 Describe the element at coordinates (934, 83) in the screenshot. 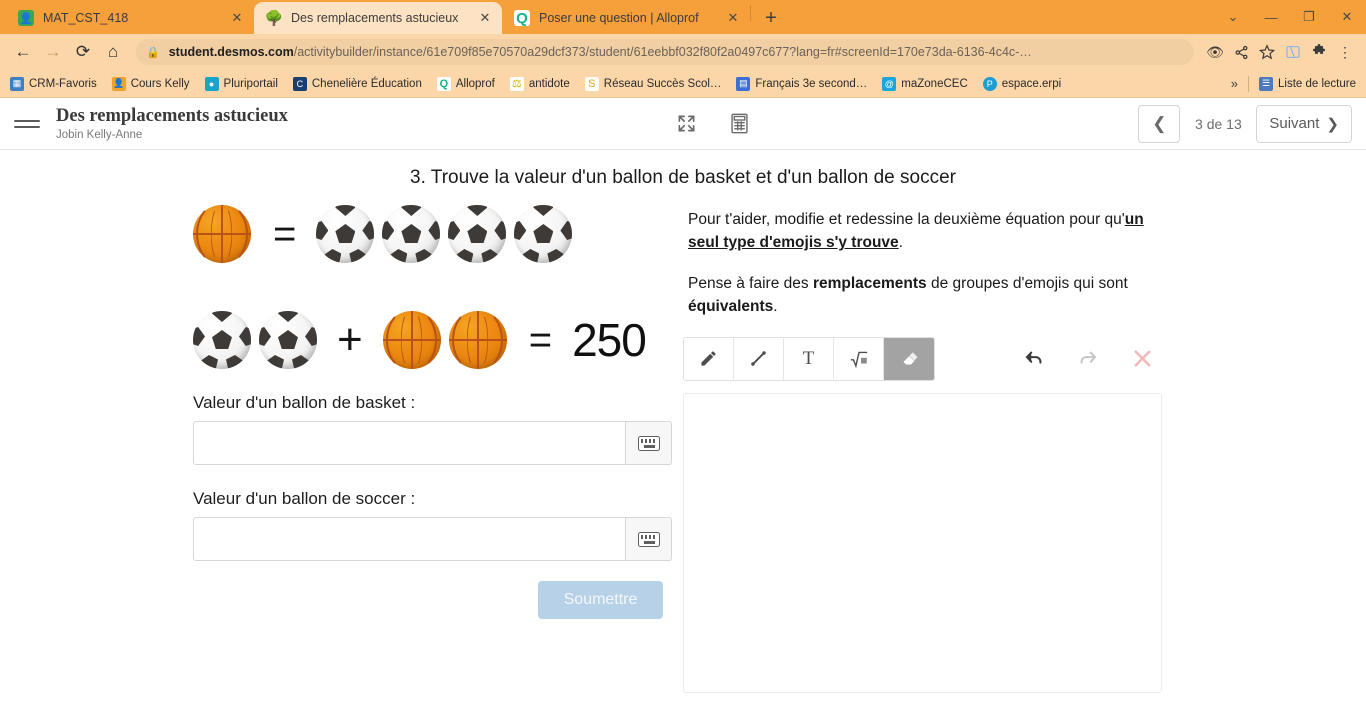

I see `bookmark-label: maZoneCEC` at that location.